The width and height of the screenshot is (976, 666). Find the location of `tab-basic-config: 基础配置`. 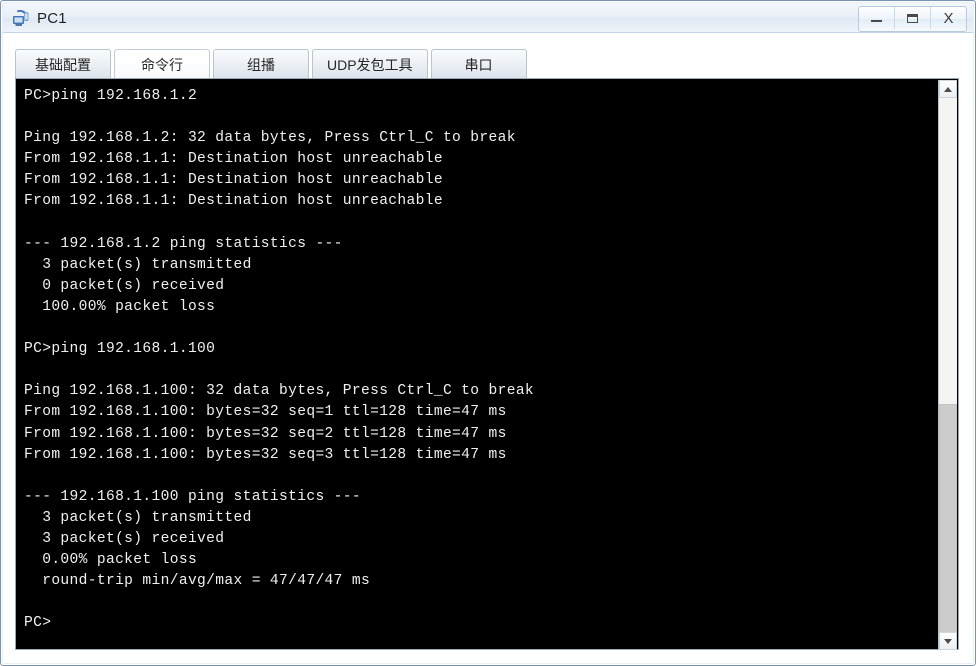

tab-basic-config: 基础配置 is located at coordinates (63, 64).